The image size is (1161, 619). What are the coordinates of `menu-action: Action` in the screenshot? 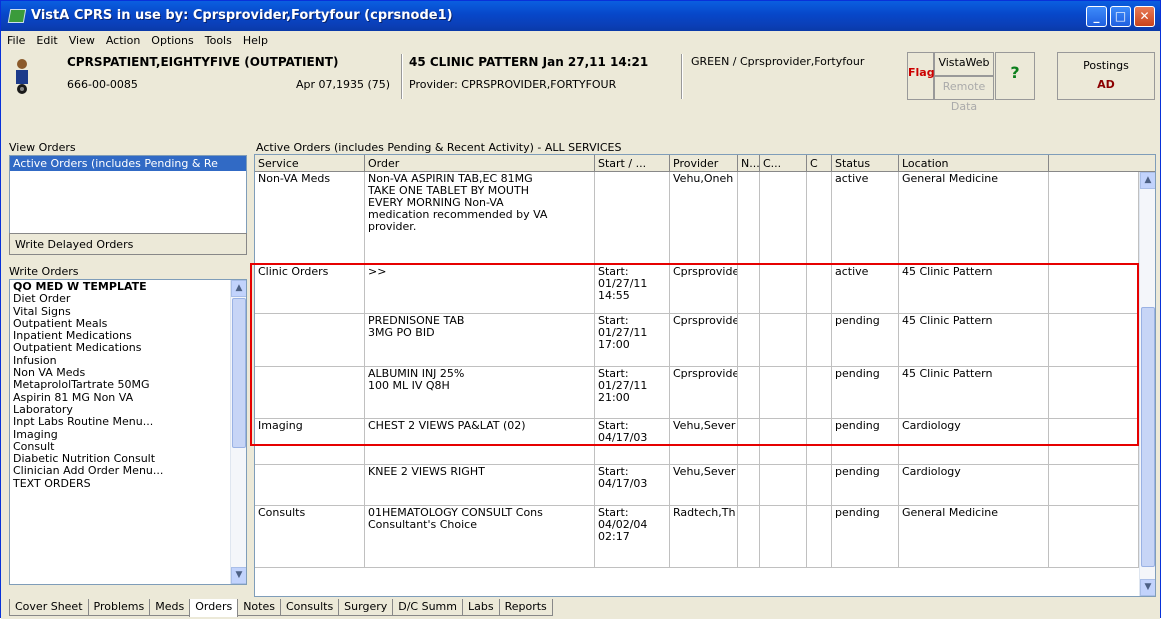 It's located at (122, 39).